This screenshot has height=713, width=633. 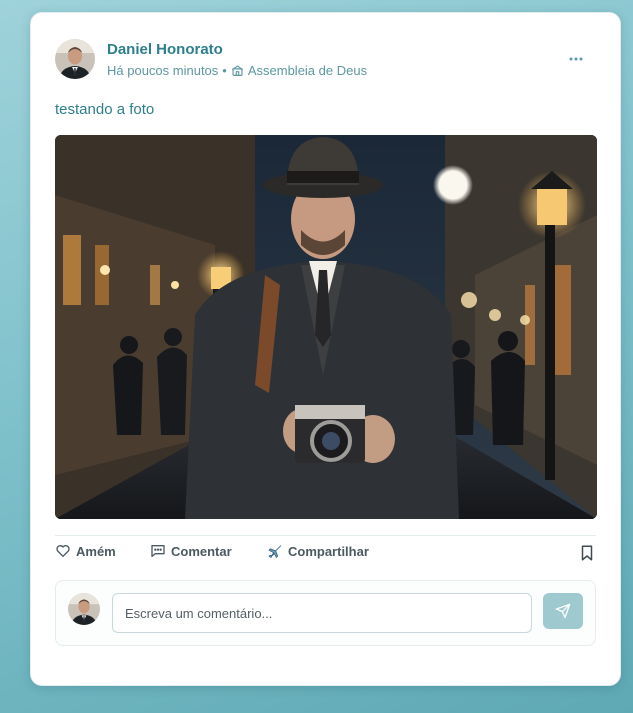 I want to click on author-name: Daniel Honorato, so click(x=165, y=49).